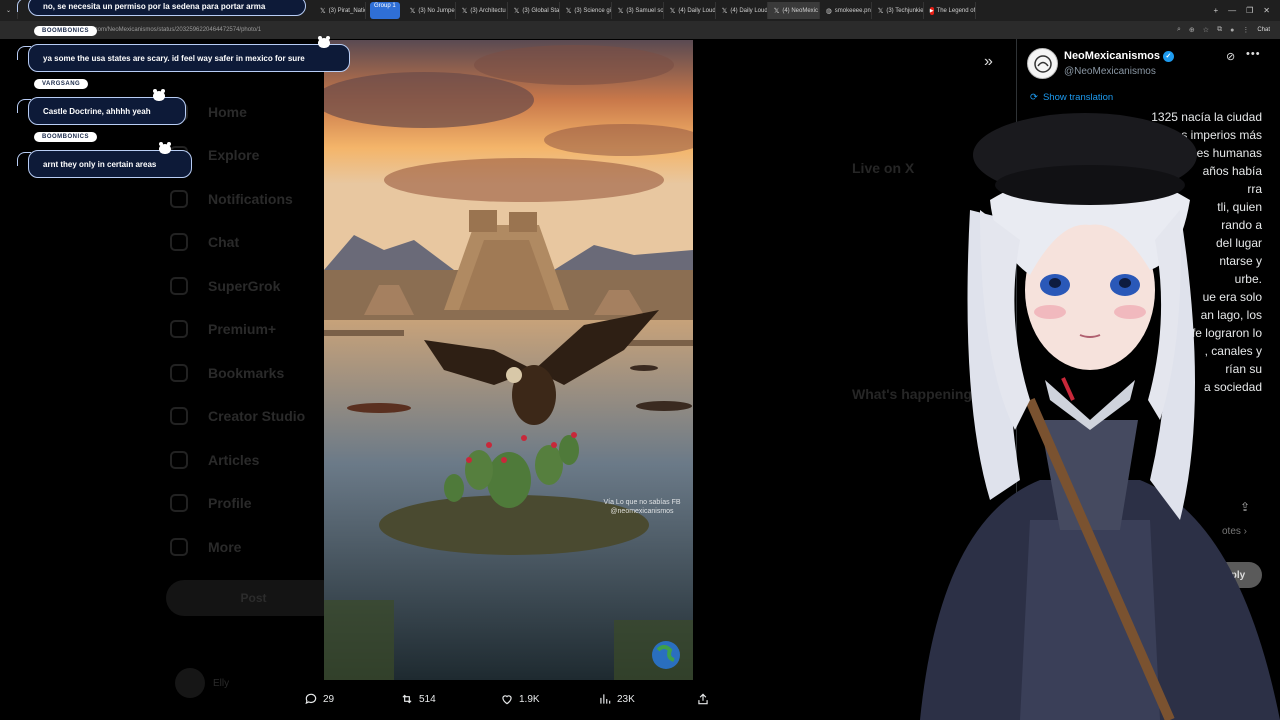 This screenshot has width=1280, height=720. I want to click on sidebar-item-bookmarks: Bookmarks, so click(245, 373).